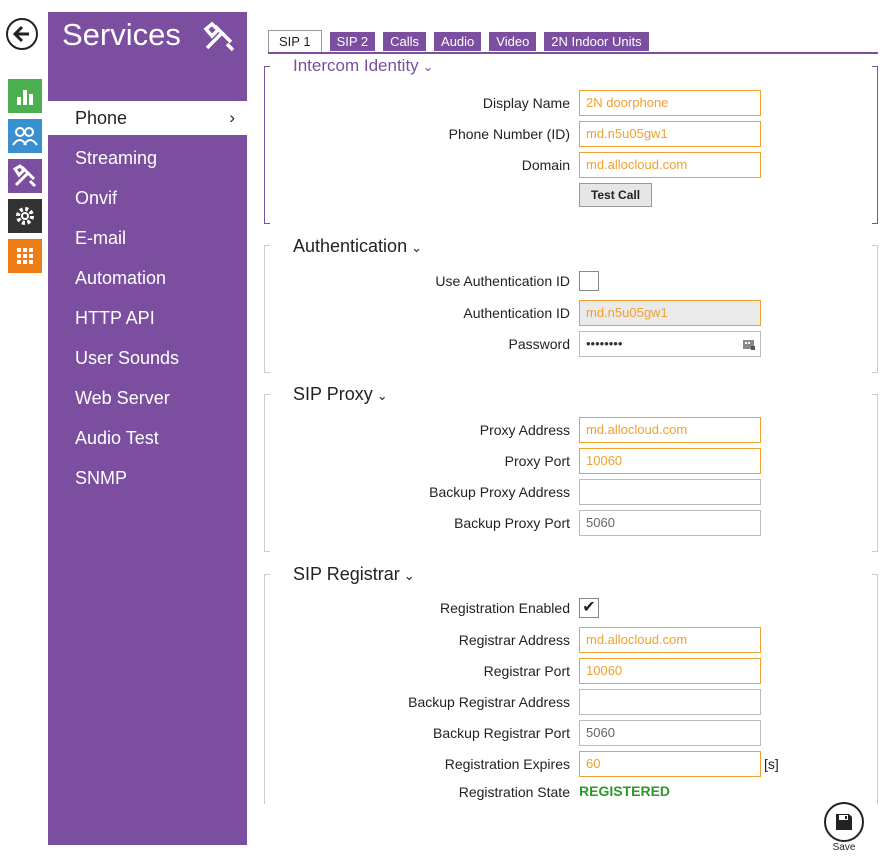 The image size is (896, 857). What do you see at coordinates (670, 733) in the screenshot?
I see `backup-registrar-port-input: 5060` at bounding box center [670, 733].